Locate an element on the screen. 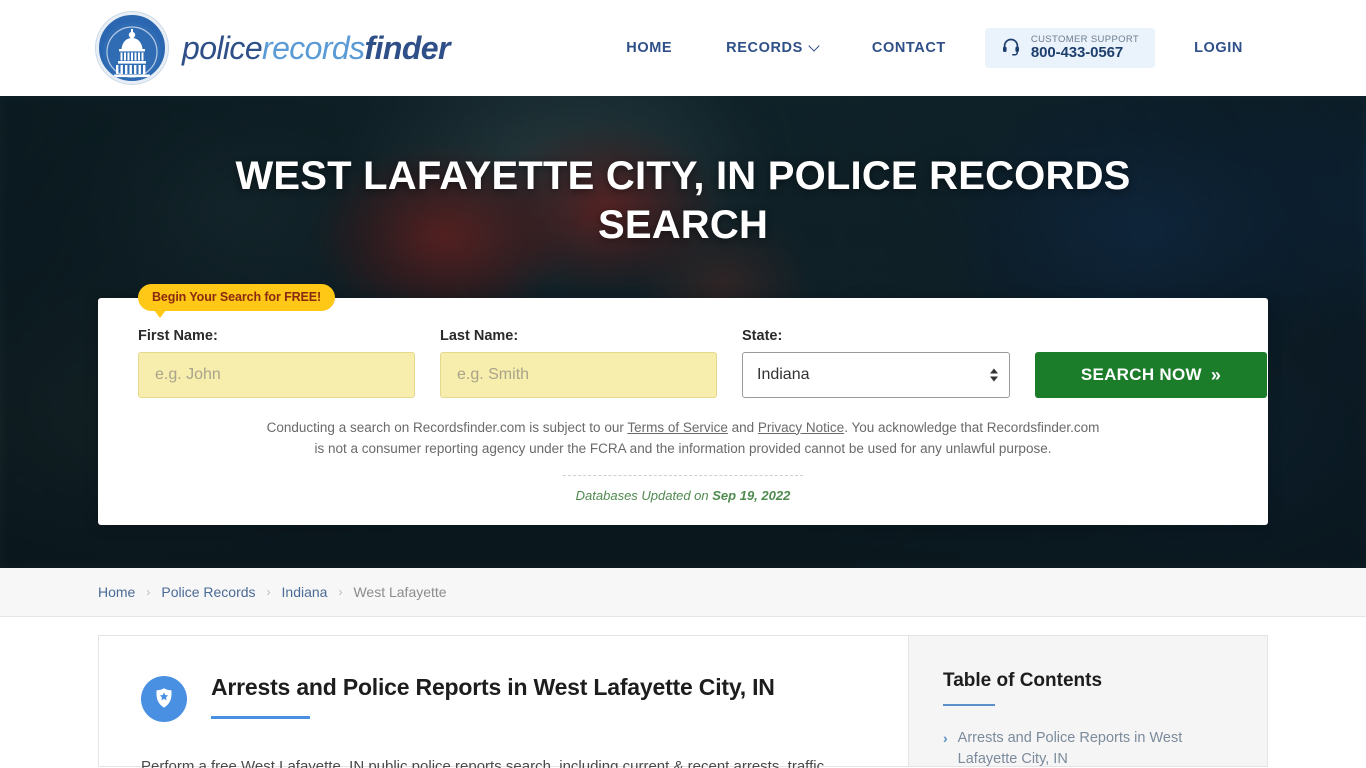 This screenshot has width=1366, height=768. databases-updated-note: Databases Updated on Sep 19, 2022 is located at coordinates (683, 489).